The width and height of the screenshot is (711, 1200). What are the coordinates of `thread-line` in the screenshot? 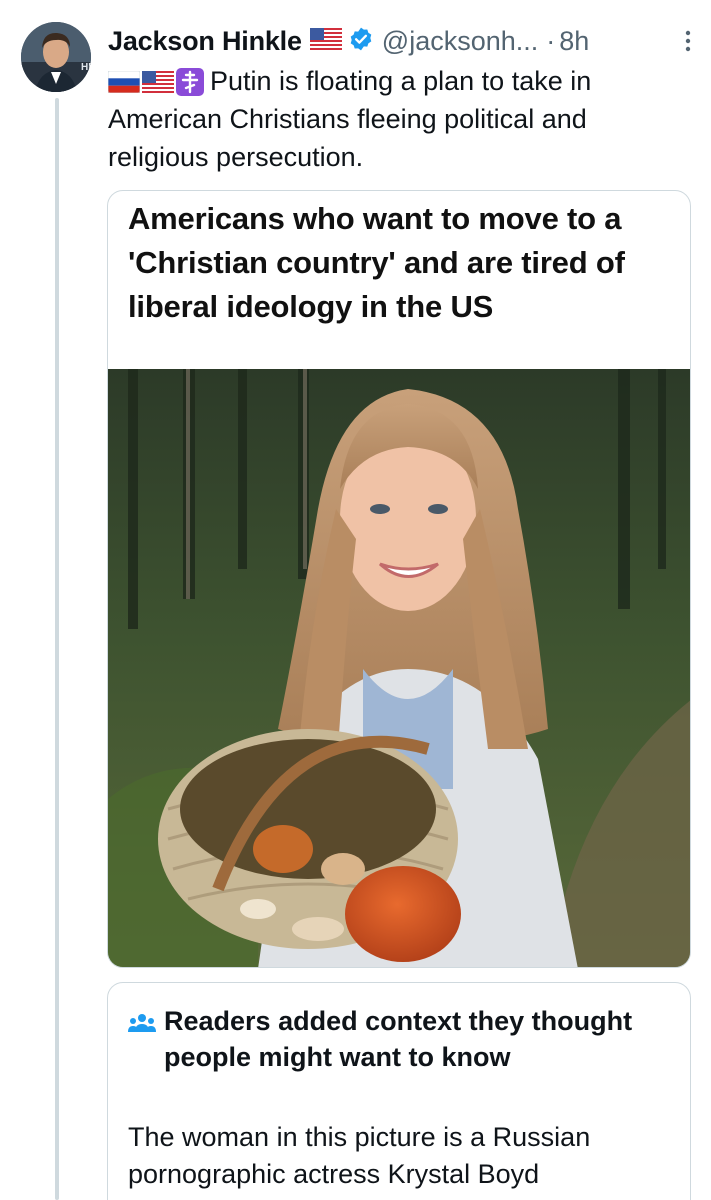 It's located at (57, 649).